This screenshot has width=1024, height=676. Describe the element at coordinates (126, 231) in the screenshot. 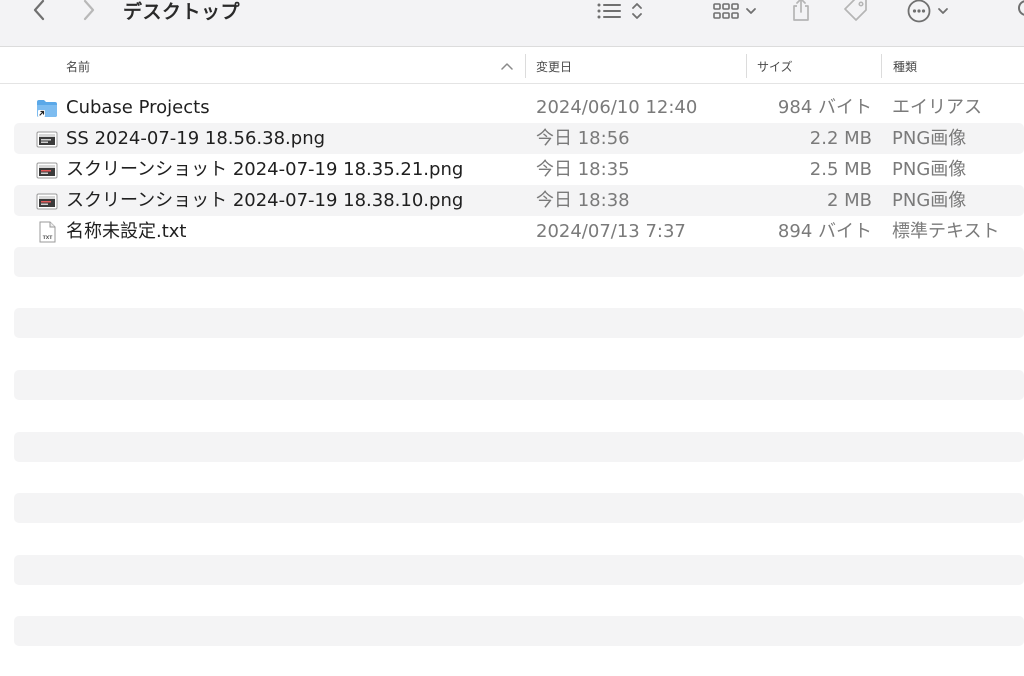

I see `file-name: 名称未設定.txt` at that location.